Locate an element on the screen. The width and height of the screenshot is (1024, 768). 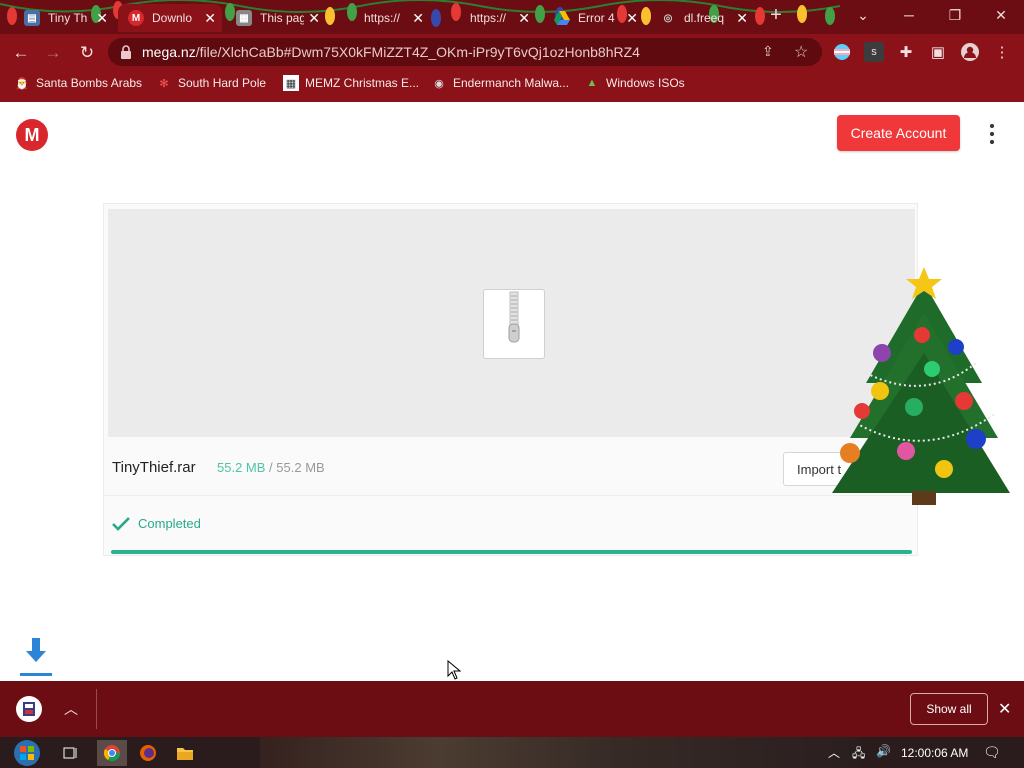
tab-search-chevron-icon: ⌄ is located at coordinates (863, 15).